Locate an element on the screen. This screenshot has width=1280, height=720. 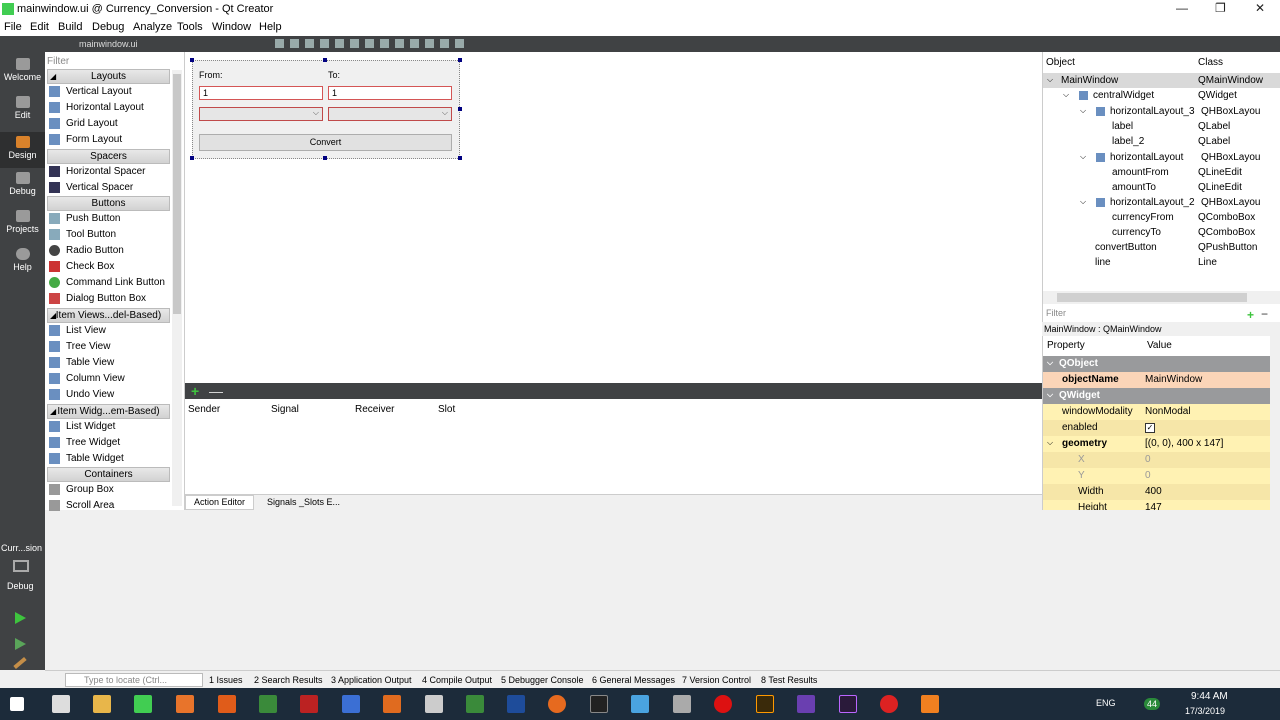
category-spacers: Spacers is located at coordinates (108, 156).